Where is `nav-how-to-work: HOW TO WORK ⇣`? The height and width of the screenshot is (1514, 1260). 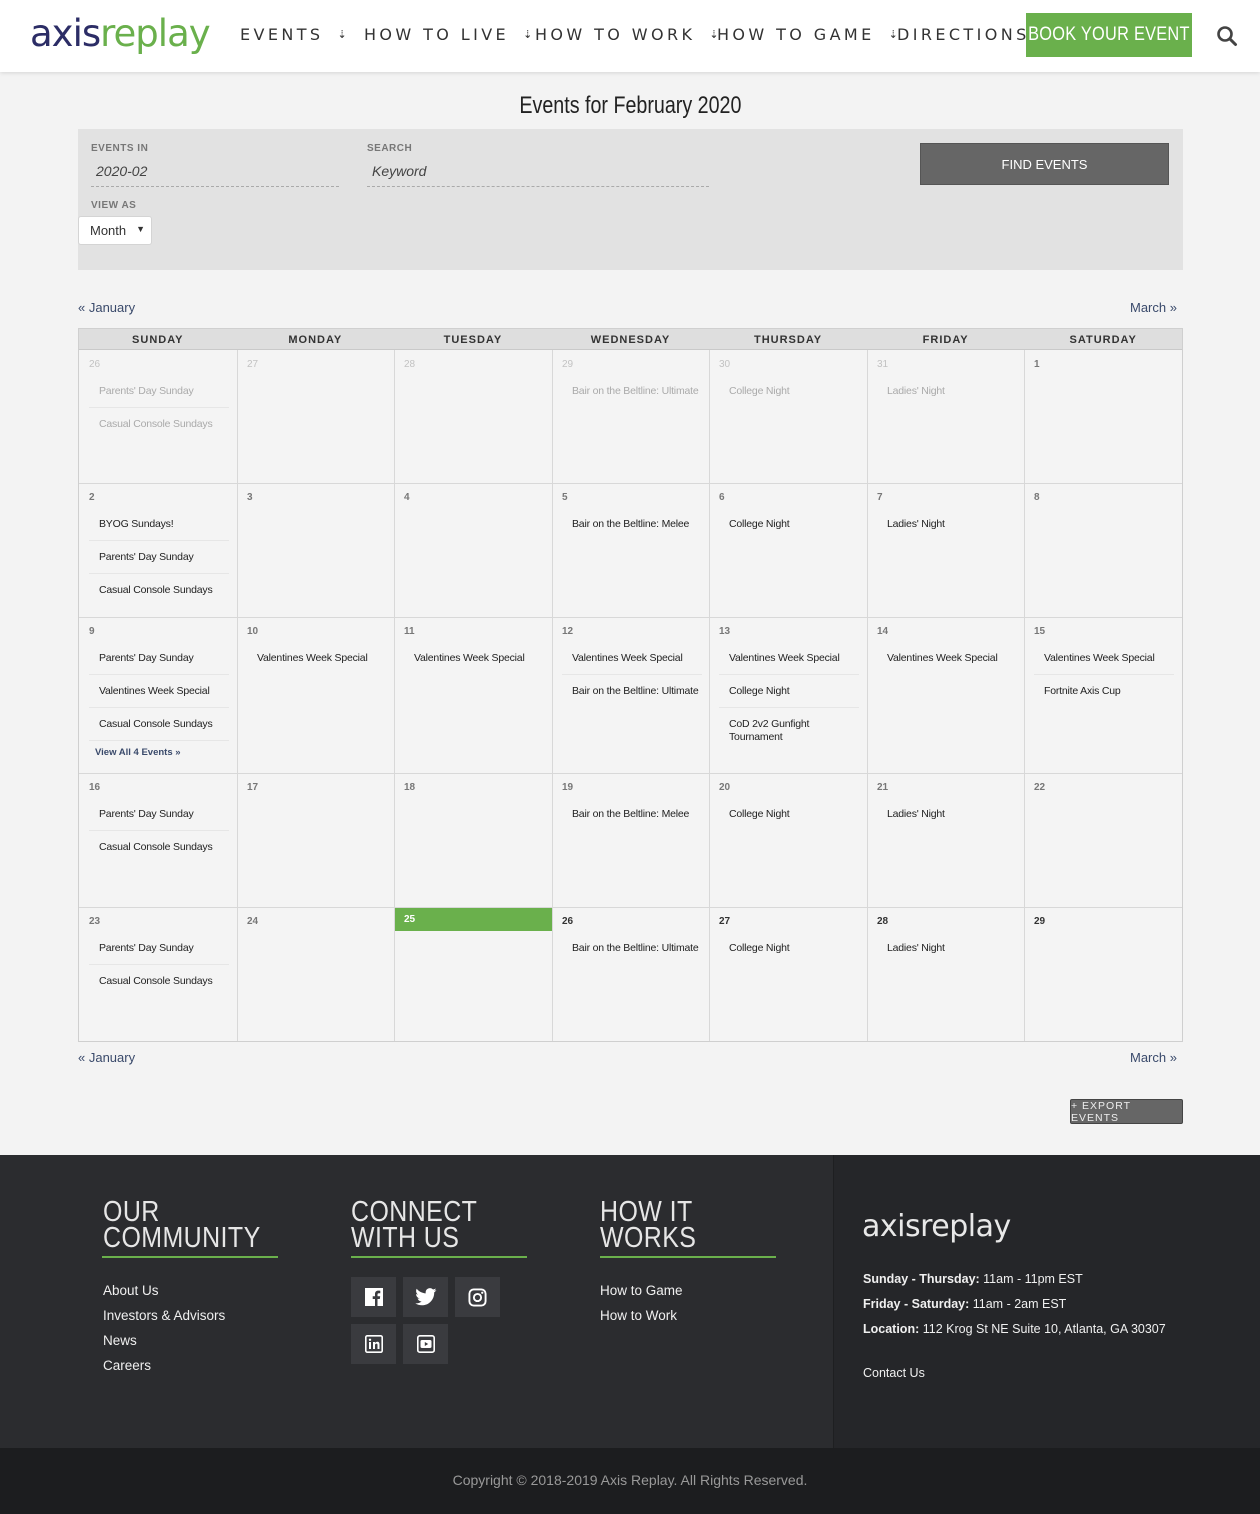 nav-how-to-work: HOW TO WORK ⇣ is located at coordinates (627, 36).